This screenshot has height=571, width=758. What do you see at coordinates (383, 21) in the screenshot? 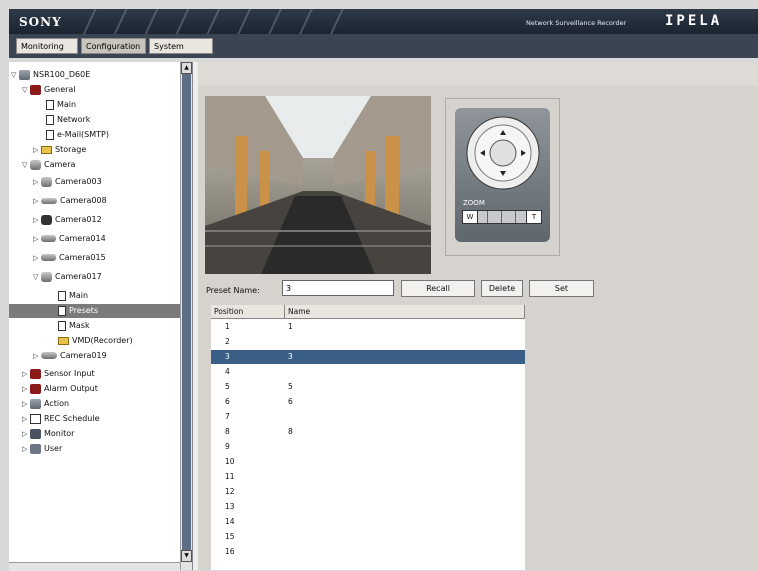
I see `app-header: SONY Network Surveillance Recorder IPELA` at bounding box center [383, 21].